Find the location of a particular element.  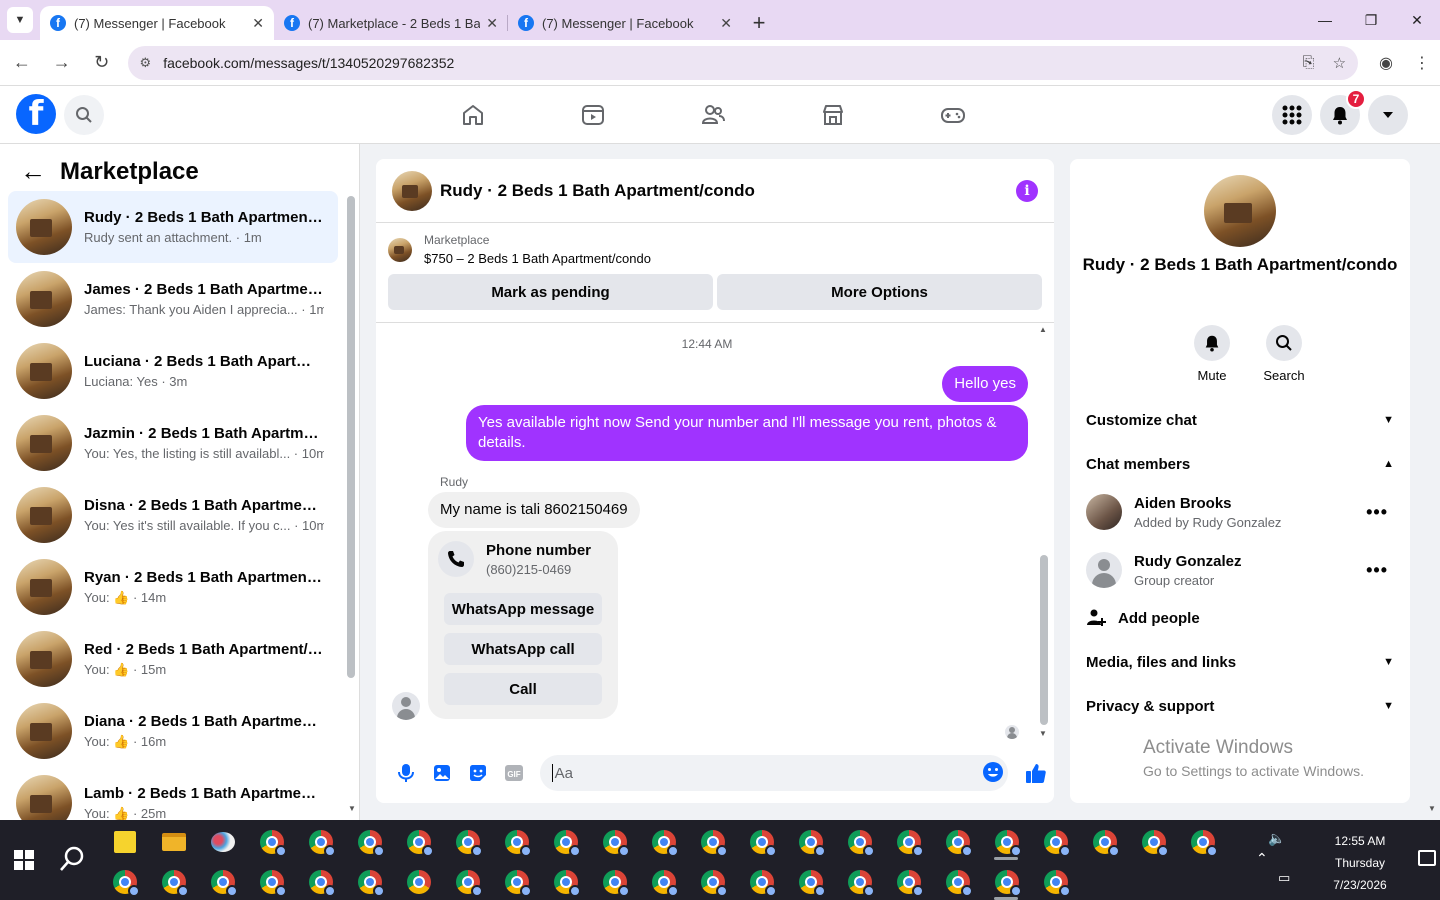

scroll-up-arrow-icon: ▲ is located at coordinates (1043, 329).